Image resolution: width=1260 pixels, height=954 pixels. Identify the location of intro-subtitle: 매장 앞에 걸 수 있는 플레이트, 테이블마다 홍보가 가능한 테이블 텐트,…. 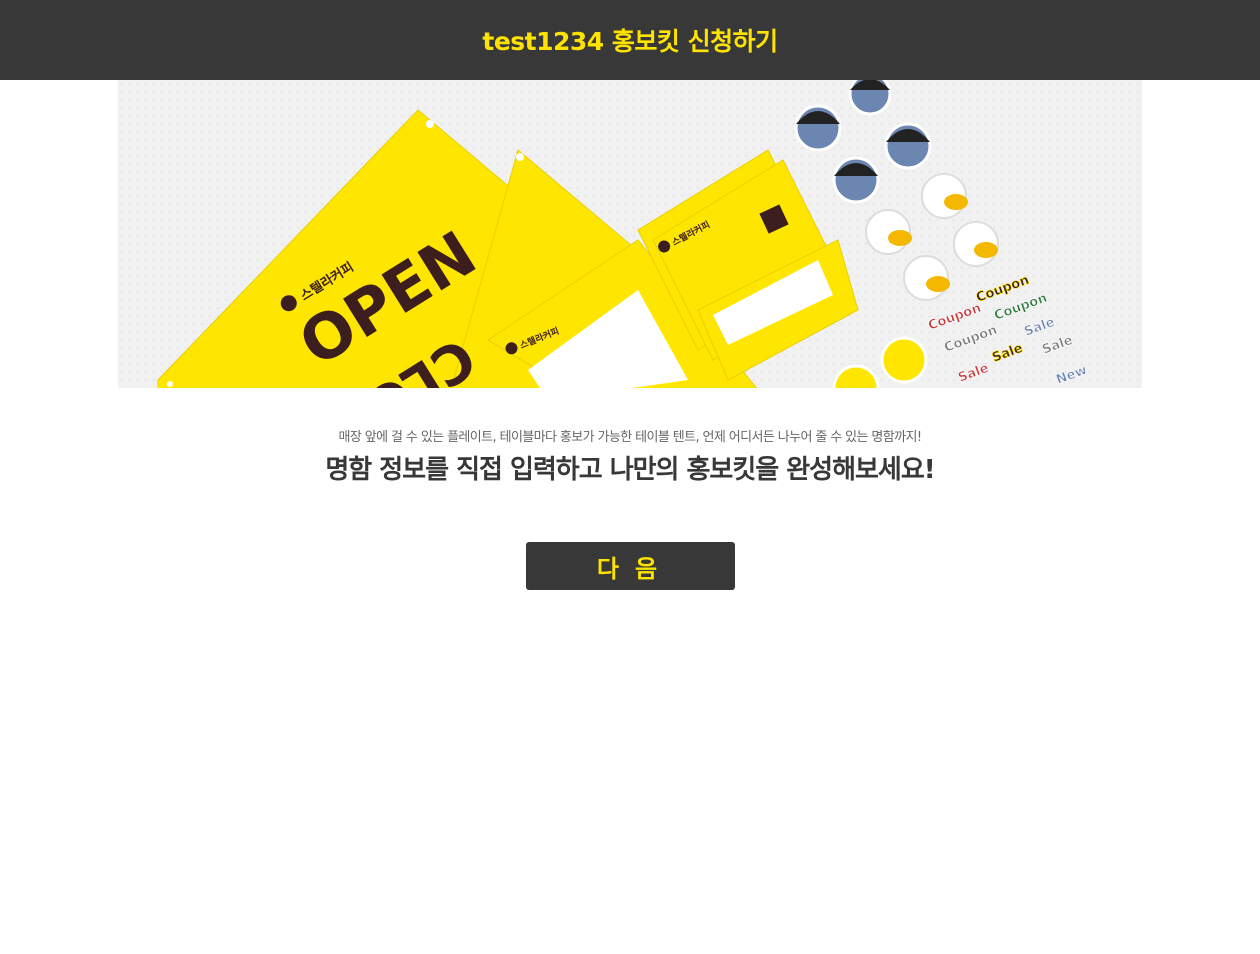
(630, 437).